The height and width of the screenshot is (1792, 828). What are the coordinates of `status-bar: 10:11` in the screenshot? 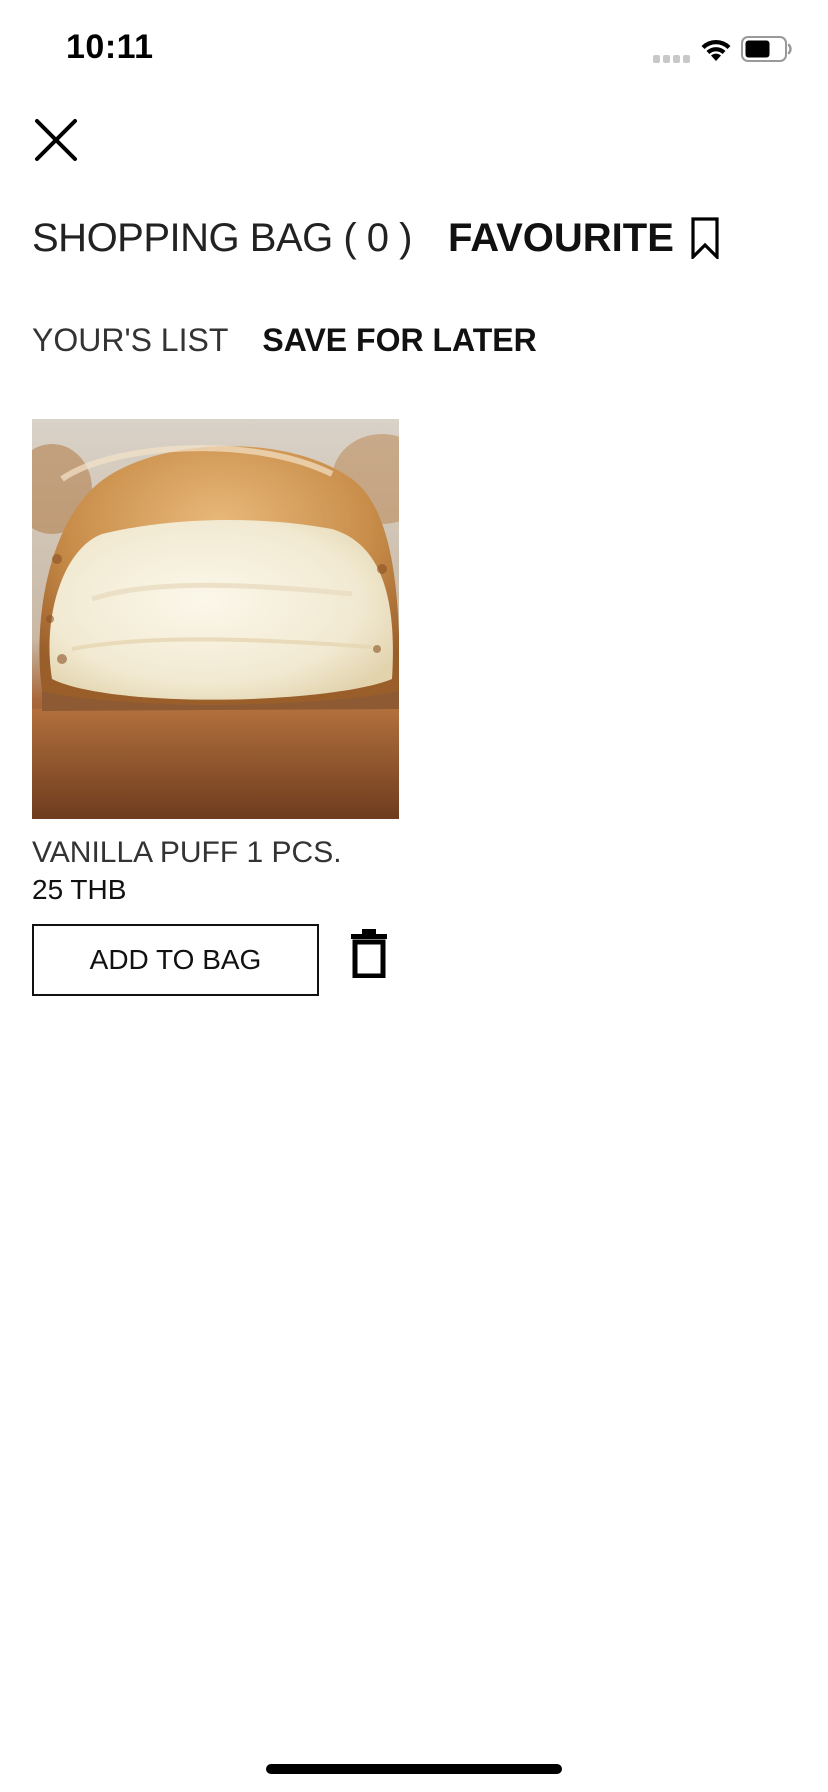 It's located at (414, 50).